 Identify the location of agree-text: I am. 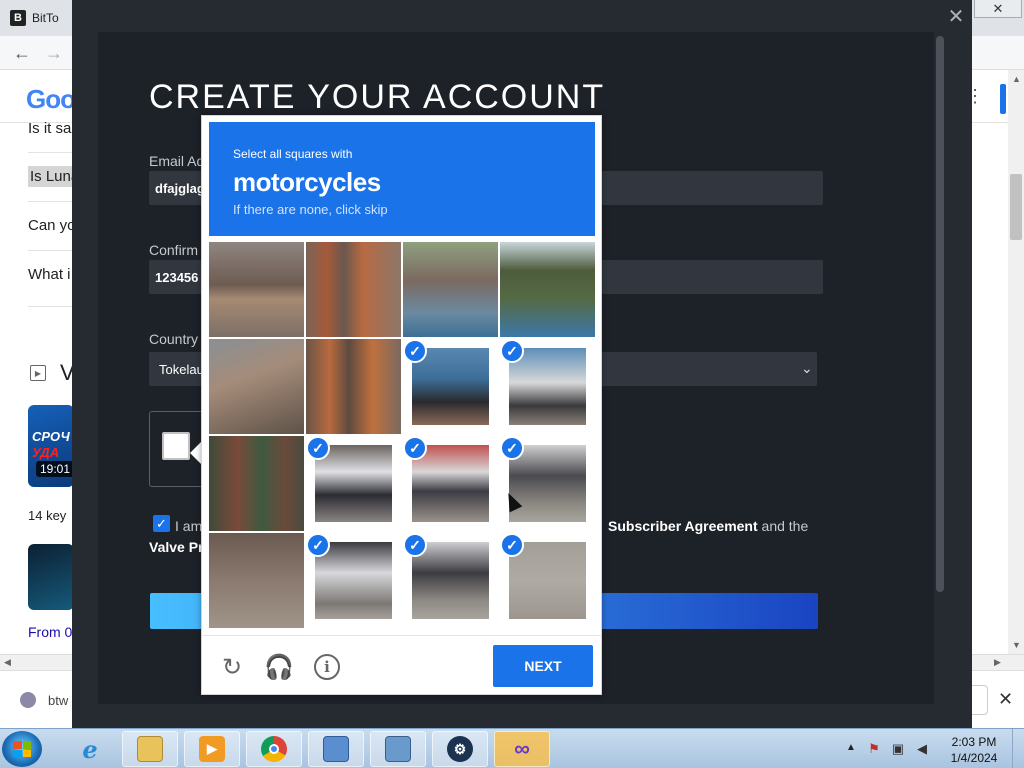
(189, 526).